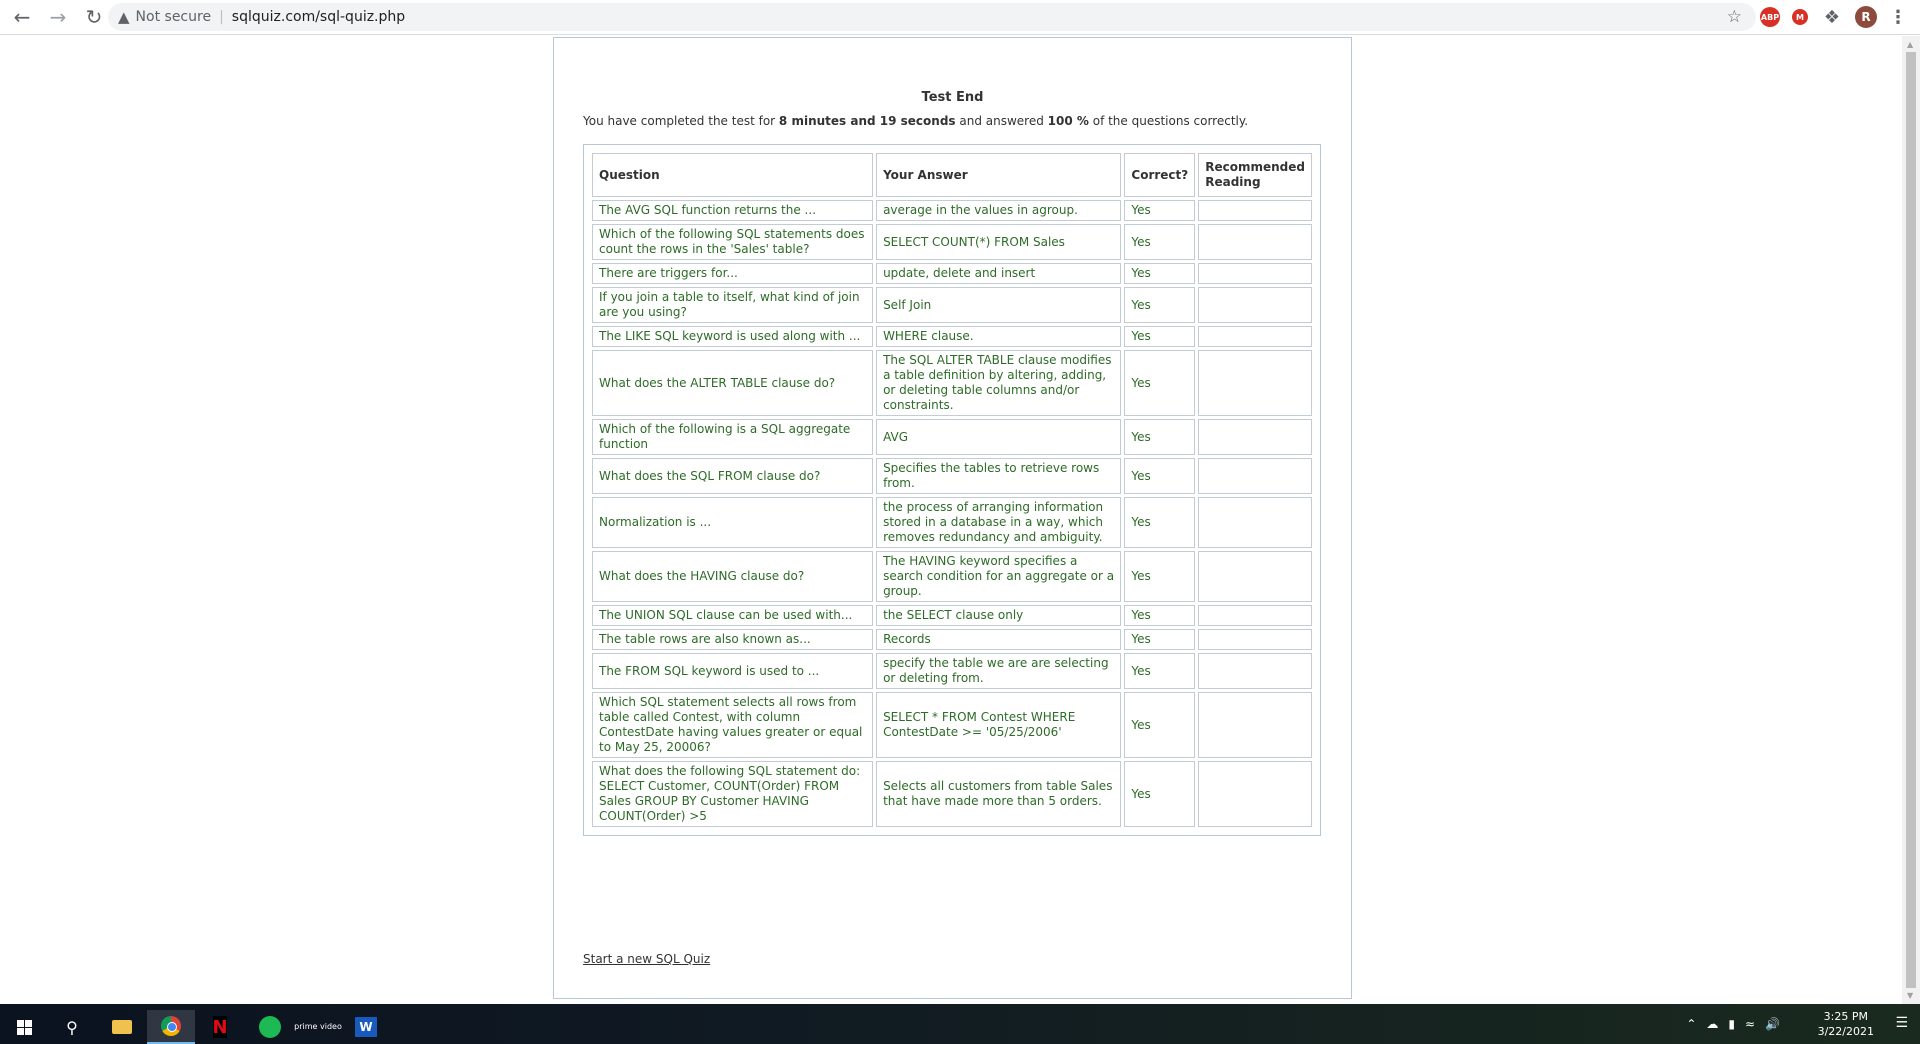 The width and height of the screenshot is (1920, 1044). What do you see at coordinates (1832, 17) in the screenshot?
I see `extensions-puzzle-icon: ❖` at bounding box center [1832, 17].